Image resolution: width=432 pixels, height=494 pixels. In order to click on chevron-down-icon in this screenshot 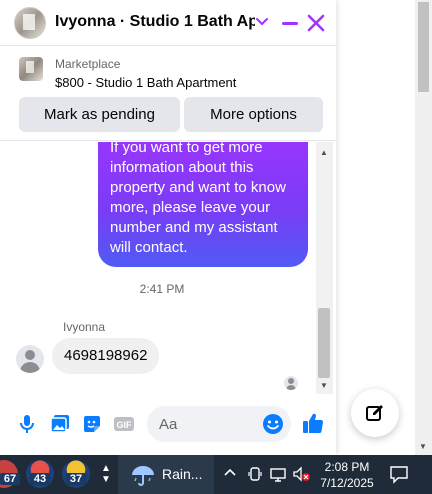, I will do `click(262, 21)`.